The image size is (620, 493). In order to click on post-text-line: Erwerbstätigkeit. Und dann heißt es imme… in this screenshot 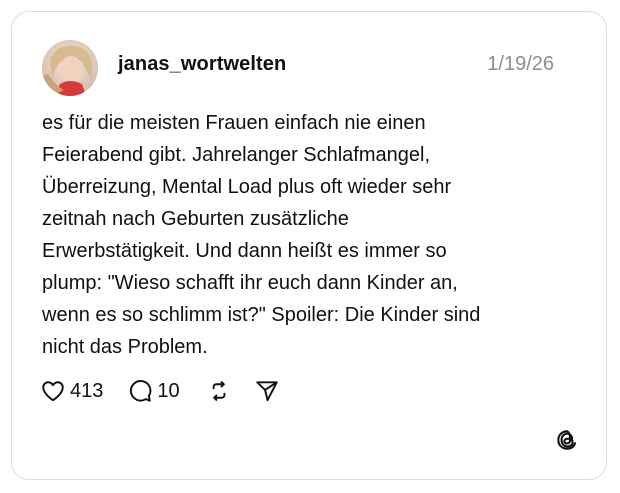, I will do `click(244, 251)`.